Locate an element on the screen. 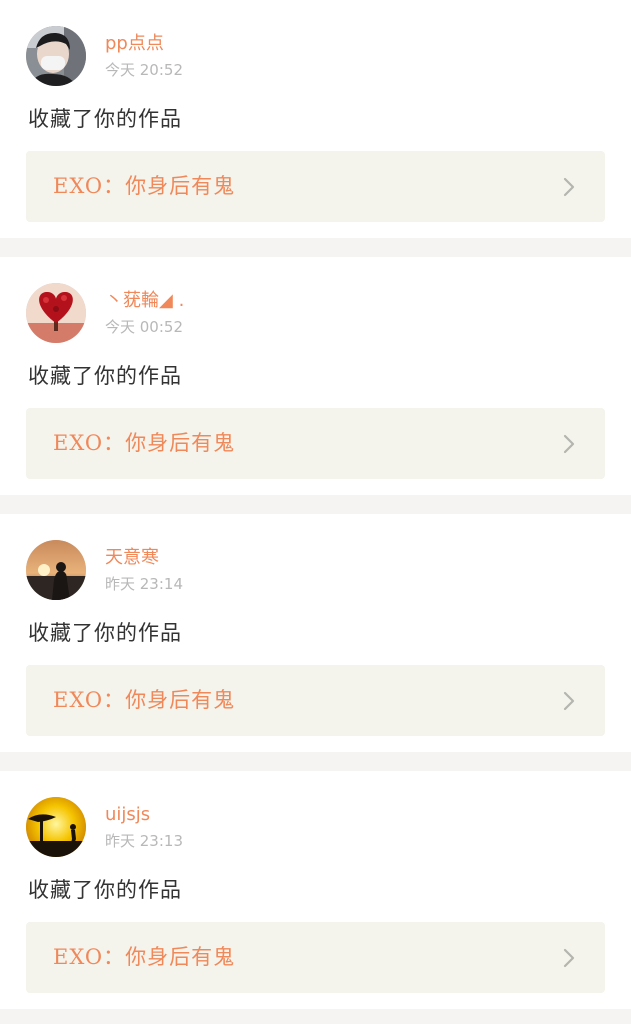  timestamp: 今天 20:52 is located at coordinates (144, 70).